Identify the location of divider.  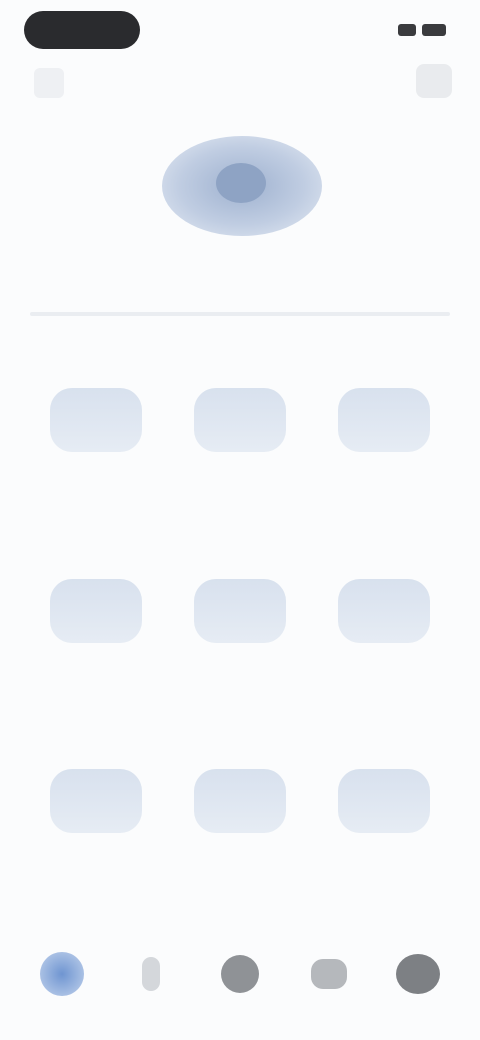
(240, 314).